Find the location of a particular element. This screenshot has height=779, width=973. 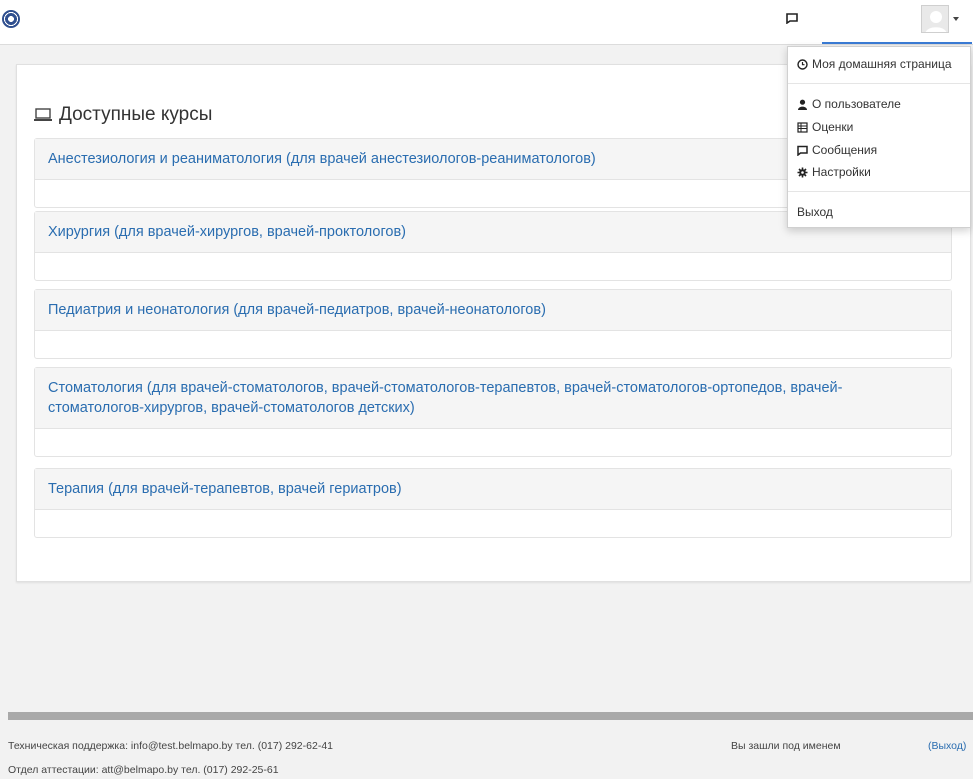

menu-item-grades: Оценки is located at coordinates (825, 127).